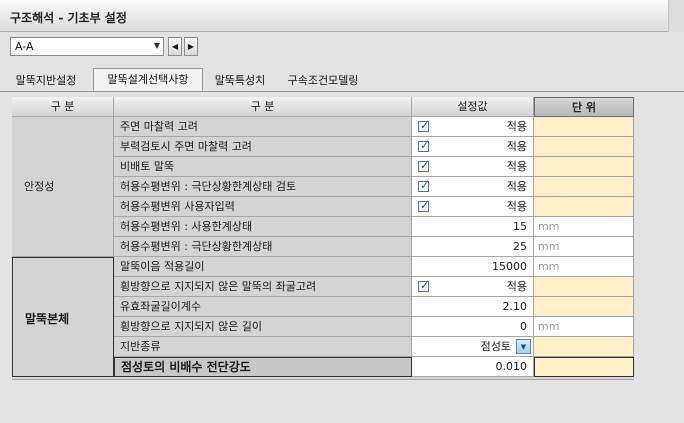 This screenshot has width=684, height=423. I want to click on group-label: 안정성, so click(39, 186).